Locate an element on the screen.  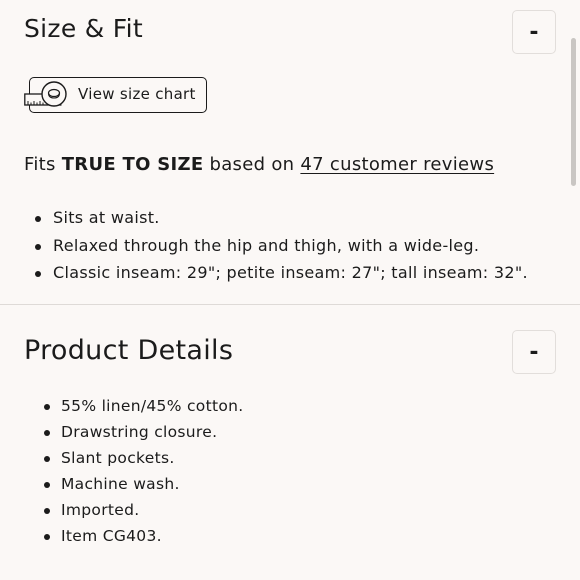
list-item: Imported. is located at coordinates (143, 512).